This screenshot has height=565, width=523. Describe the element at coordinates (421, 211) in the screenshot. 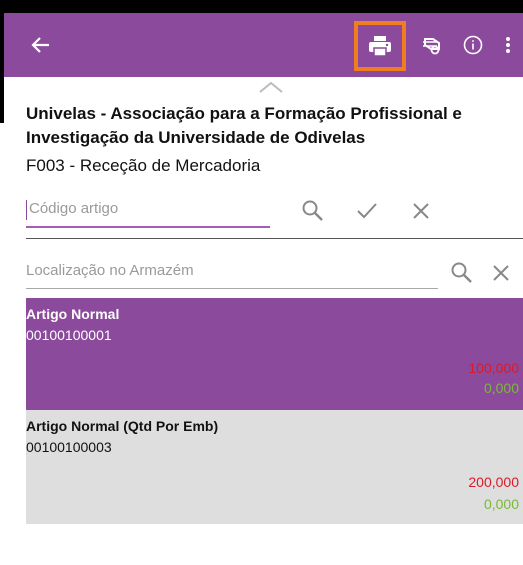

I see `clear-code-icon` at that location.